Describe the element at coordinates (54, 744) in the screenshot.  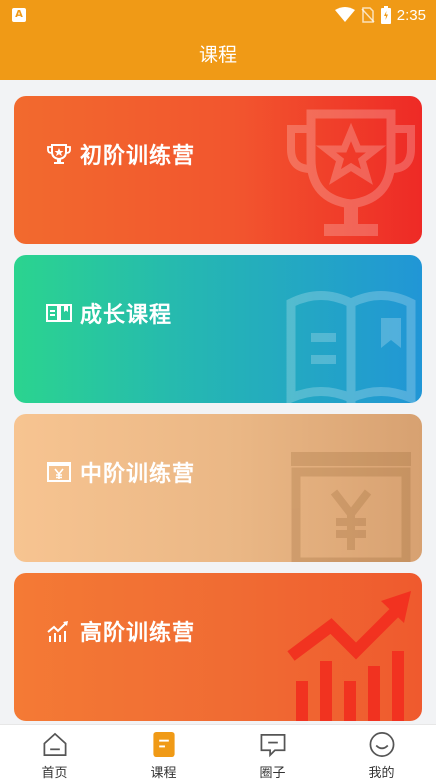
I see `home-icon` at that location.